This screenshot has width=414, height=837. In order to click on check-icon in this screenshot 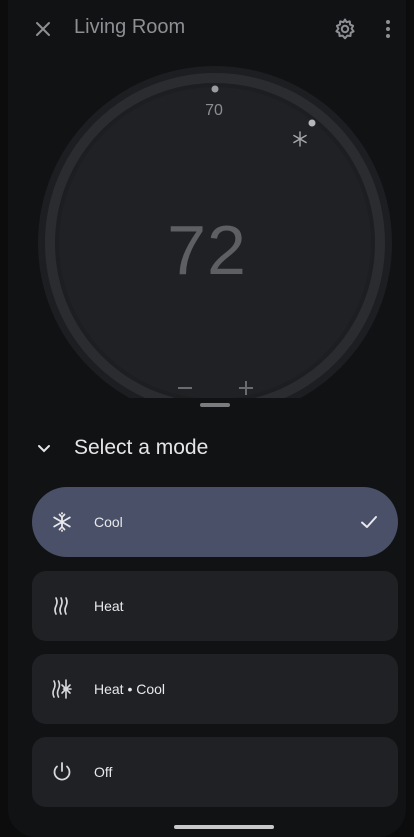, I will do `click(369, 522)`.